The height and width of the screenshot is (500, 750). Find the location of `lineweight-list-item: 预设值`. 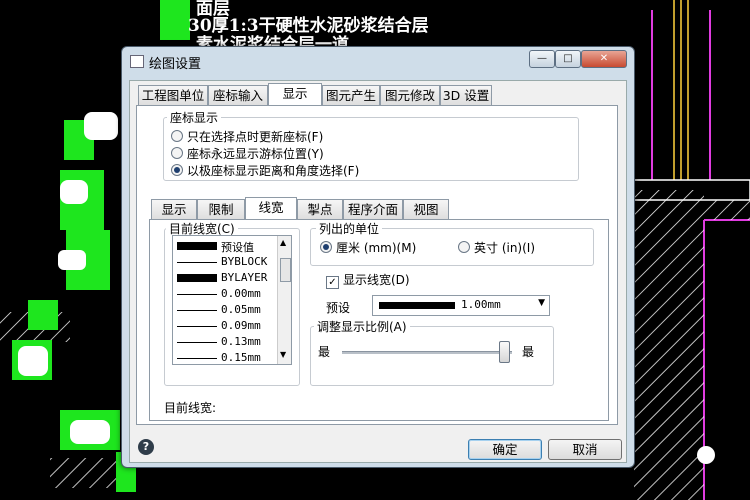

lineweight-list-item: 预设值 is located at coordinates (226, 246).